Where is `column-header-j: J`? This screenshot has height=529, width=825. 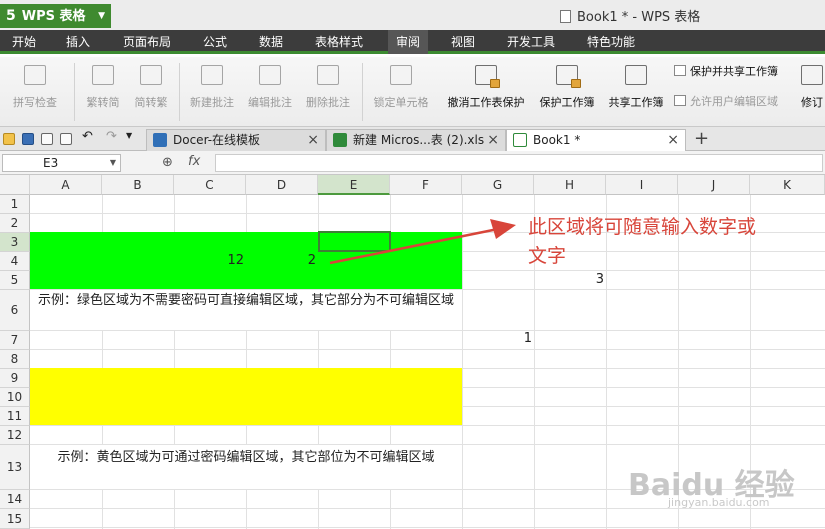
column-header-j: J is located at coordinates (714, 185).